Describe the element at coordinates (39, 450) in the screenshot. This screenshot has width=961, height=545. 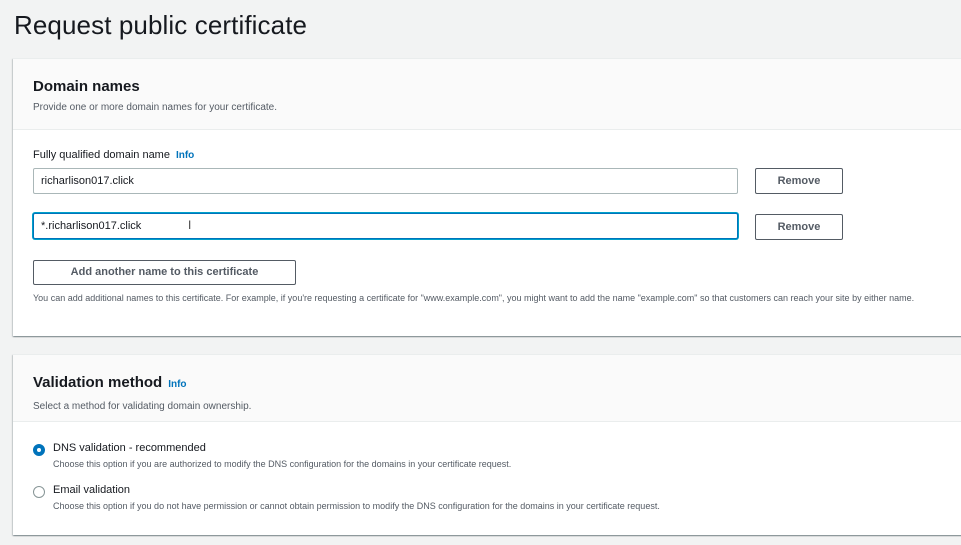
I see `dns-validation-radio` at that location.